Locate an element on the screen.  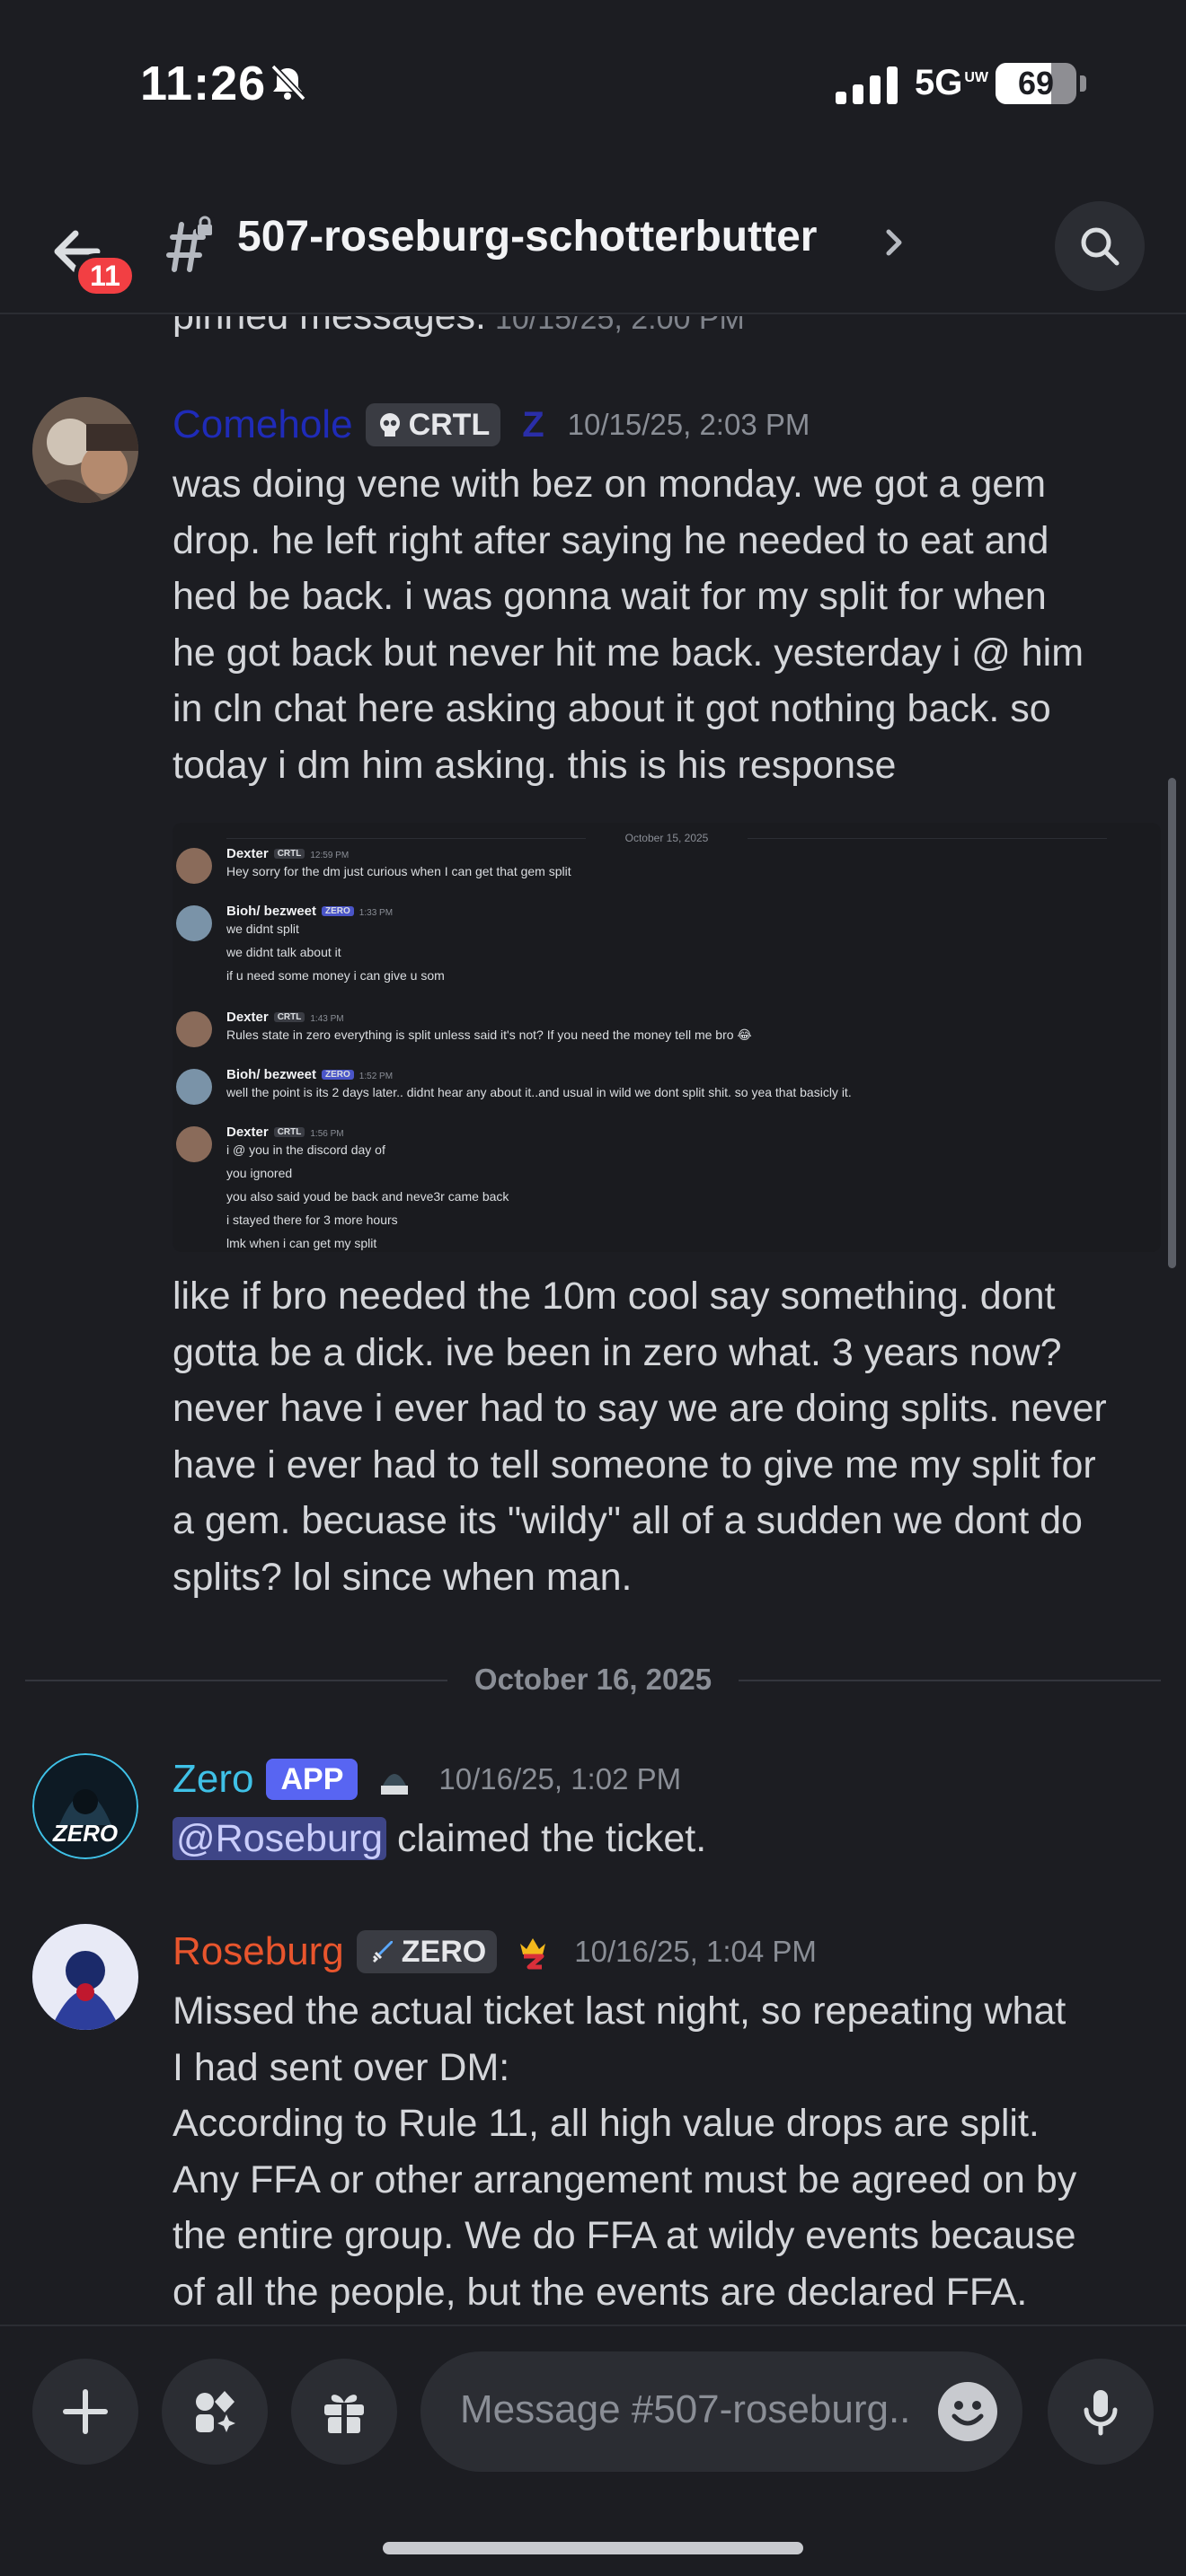
home-indicator is located at coordinates (593, 2548).